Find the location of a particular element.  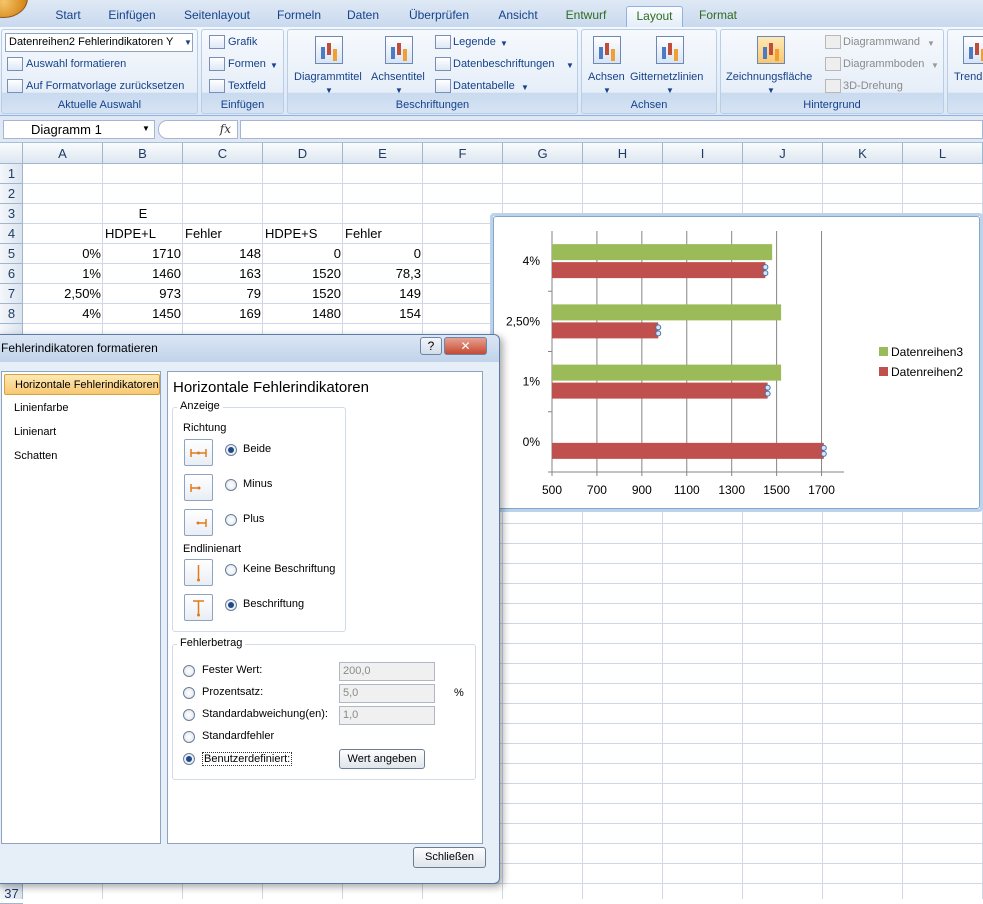

column-header: J is located at coordinates (783, 153).